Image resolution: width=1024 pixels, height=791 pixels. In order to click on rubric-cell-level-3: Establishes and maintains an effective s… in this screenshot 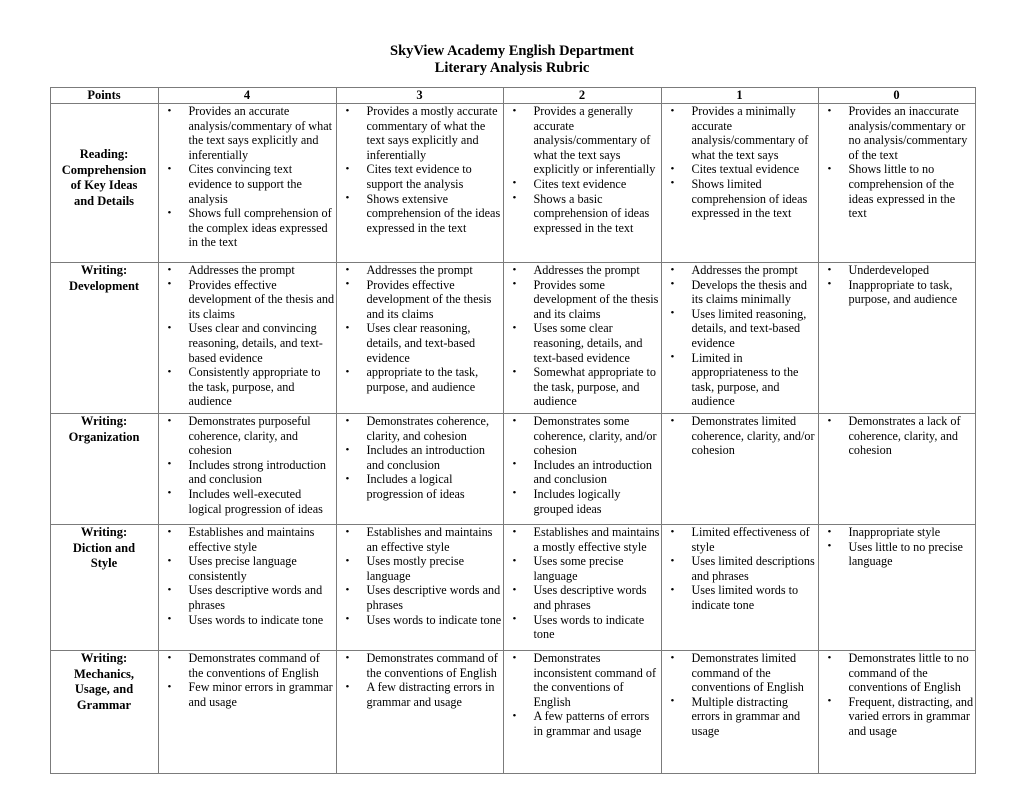, I will do `click(419, 587)`.